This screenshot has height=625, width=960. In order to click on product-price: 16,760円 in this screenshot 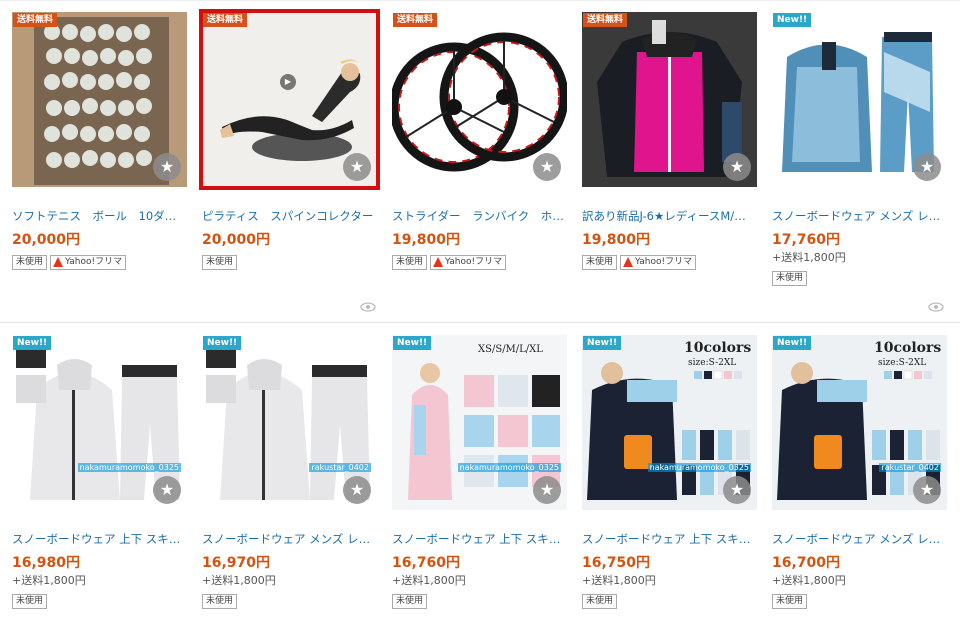, I will do `click(426, 563)`.